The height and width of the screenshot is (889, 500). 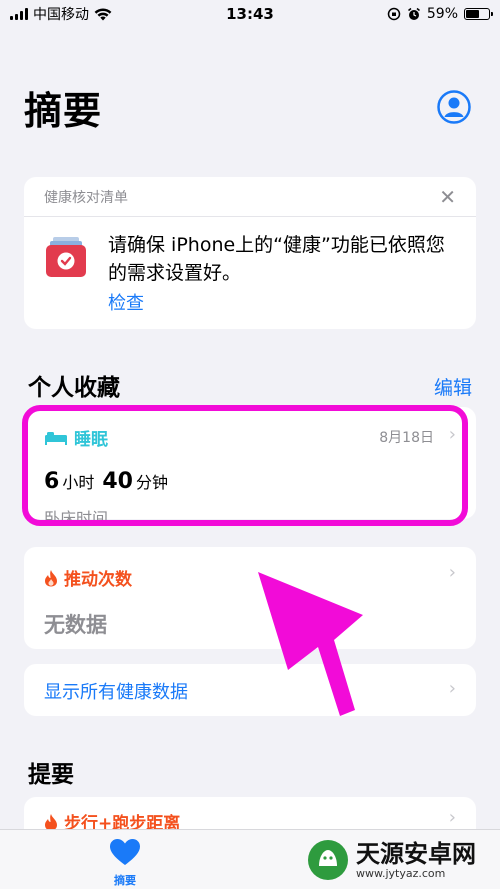 What do you see at coordinates (52, 481) in the screenshot?
I see `sleep-hours: 6` at bounding box center [52, 481].